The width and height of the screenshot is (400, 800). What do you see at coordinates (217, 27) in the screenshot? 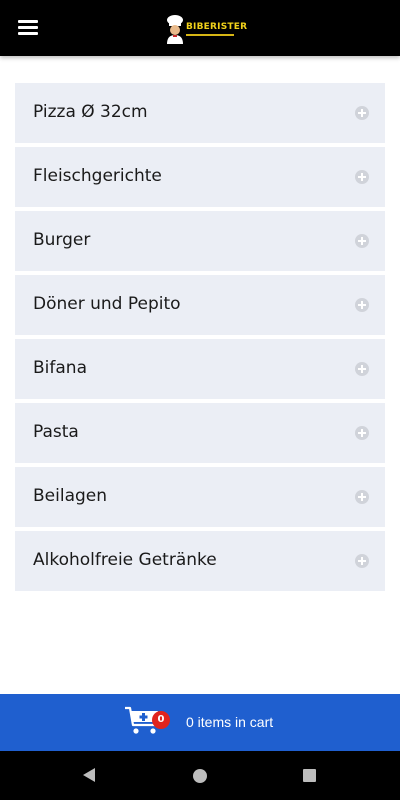
I see `logo-text: BIBERISTER` at bounding box center [217, 27].